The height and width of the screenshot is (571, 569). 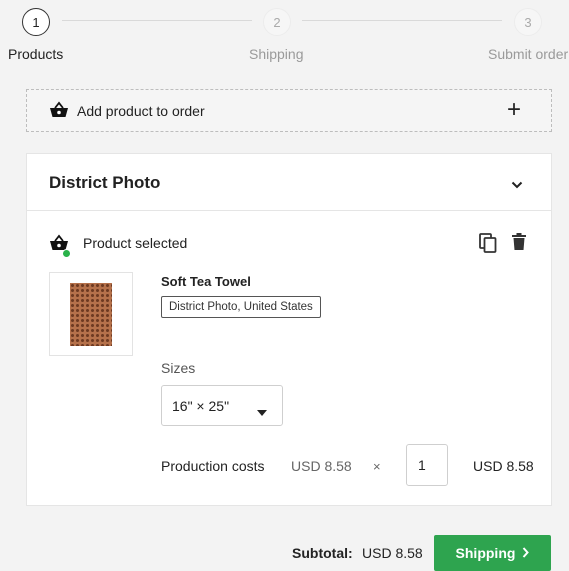 What do you see at coordinates (377, 466) in the screenshot?
I see `multiply-sign: ×` at bounding box center [377, 466].